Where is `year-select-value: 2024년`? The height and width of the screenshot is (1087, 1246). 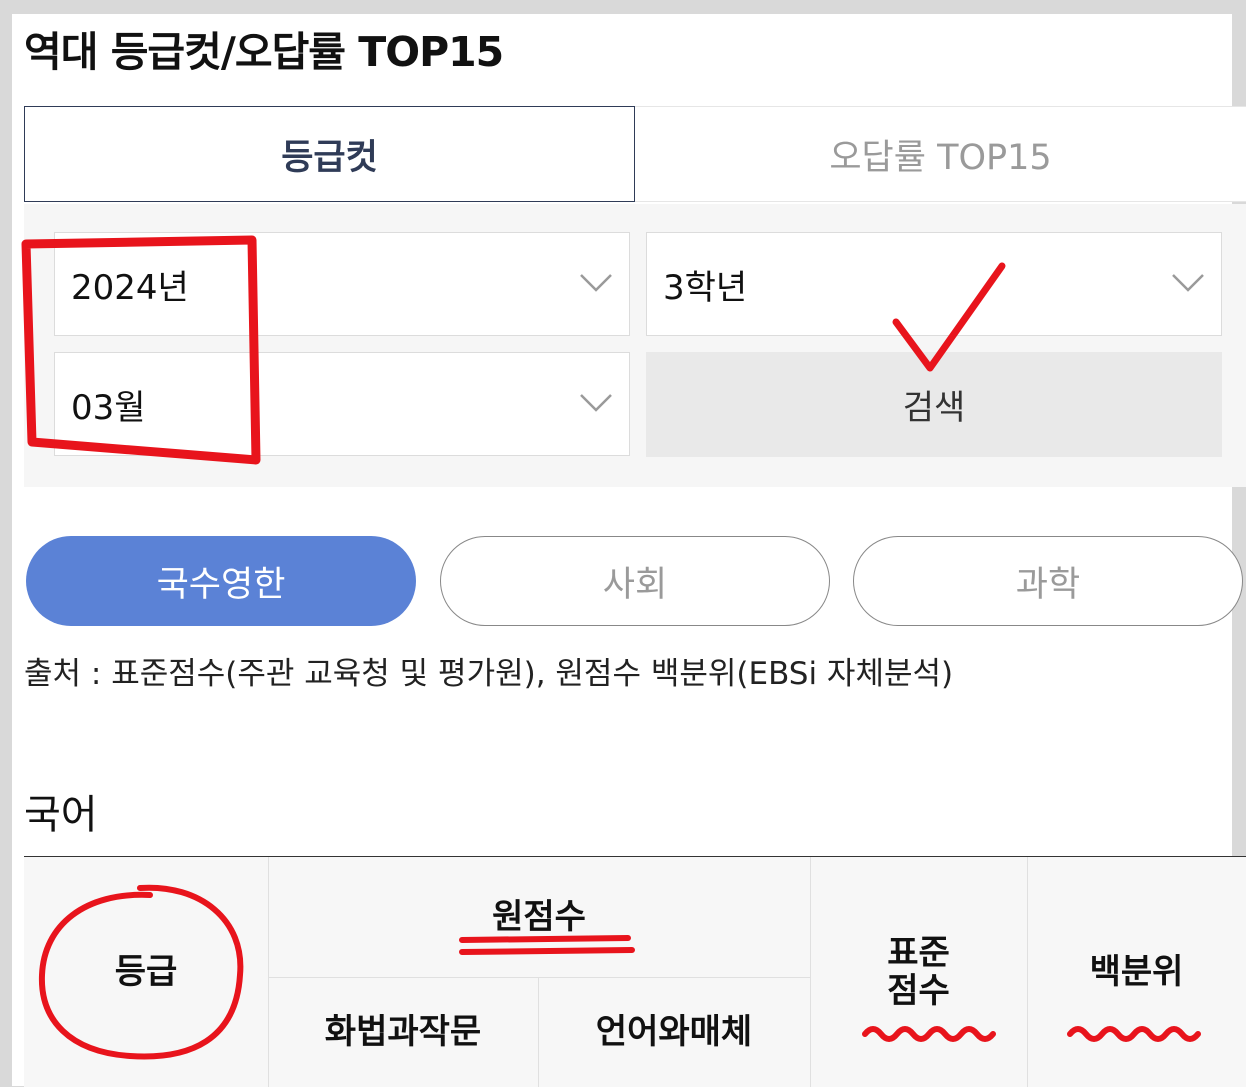 year-select-value: 2024년 is located at coordinates (130, 287).